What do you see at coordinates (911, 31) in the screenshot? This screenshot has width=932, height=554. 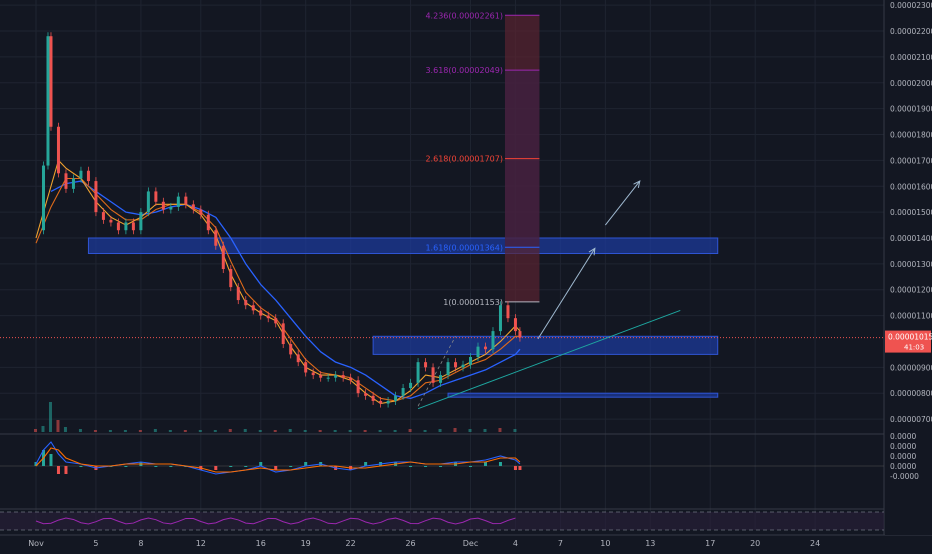 I see `price-tick-label: 0.00002200` at bounding box center [911, 31].